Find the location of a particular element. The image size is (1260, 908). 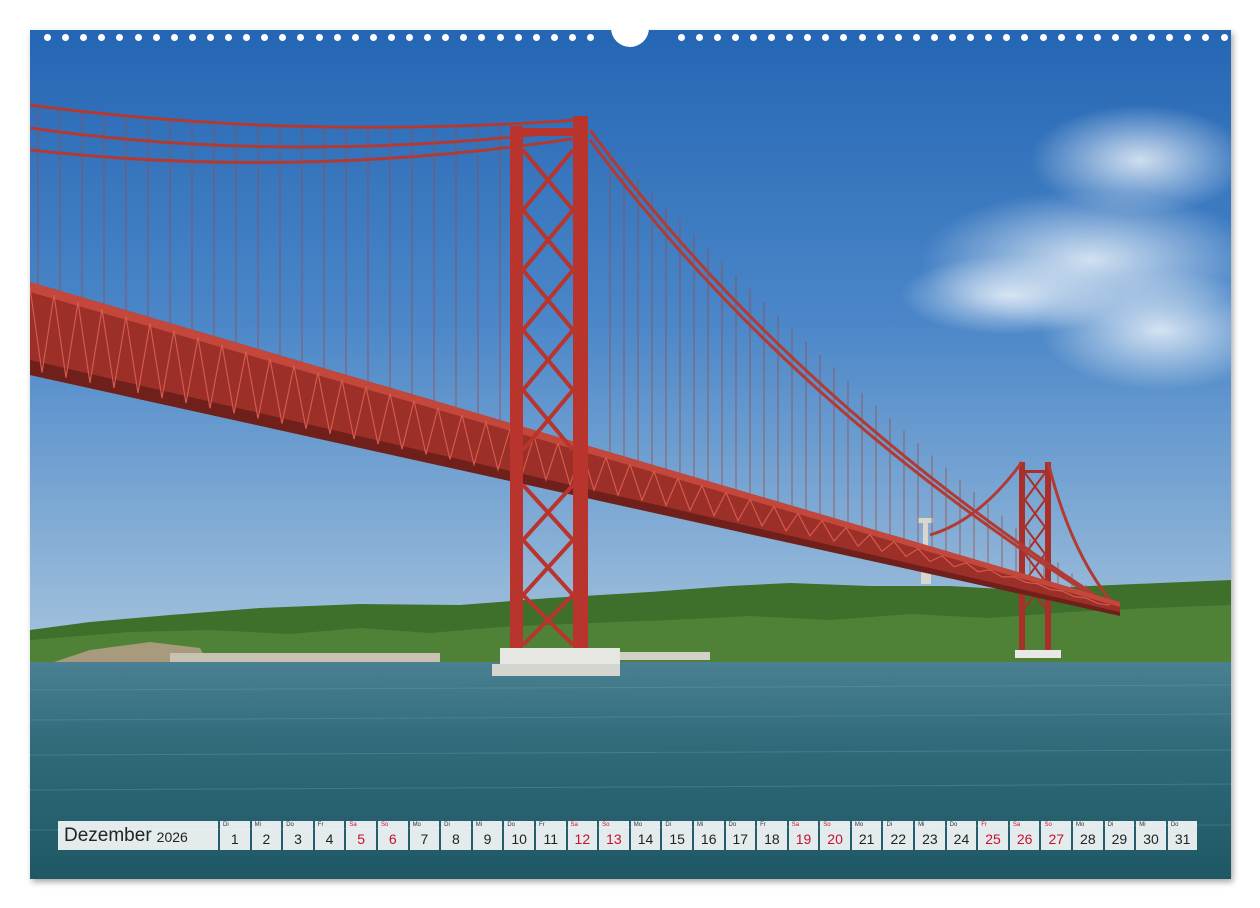

calendar-day: Fr 18 is located at coordinates (772, 835).